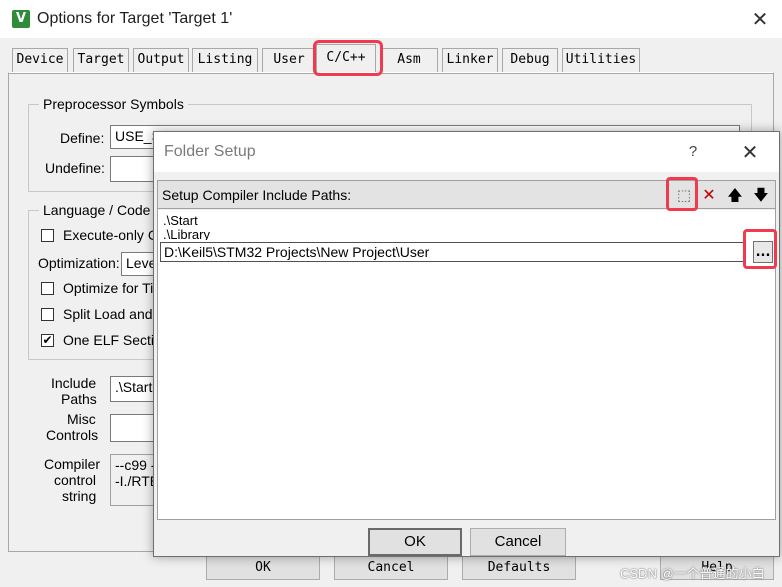 The image size is (782, 587). I want to click on keil-app-icon: V, so click(21, 19).